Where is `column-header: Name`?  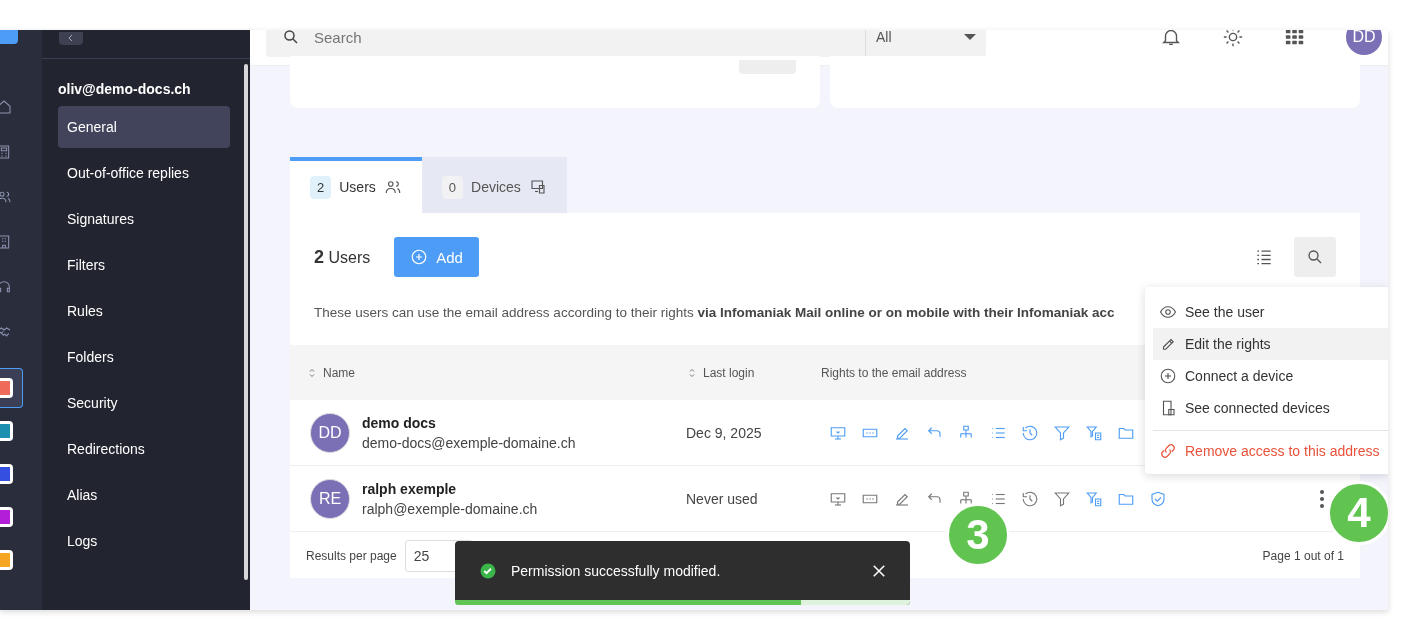
column-header: Name is located at coordinates (496, 372).